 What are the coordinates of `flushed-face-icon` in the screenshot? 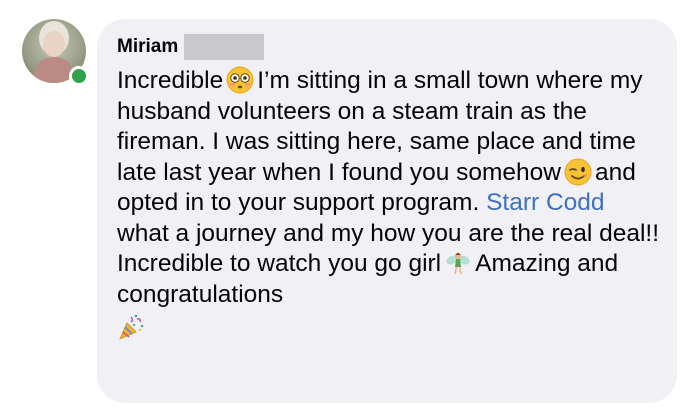 It's located at (240, 80).